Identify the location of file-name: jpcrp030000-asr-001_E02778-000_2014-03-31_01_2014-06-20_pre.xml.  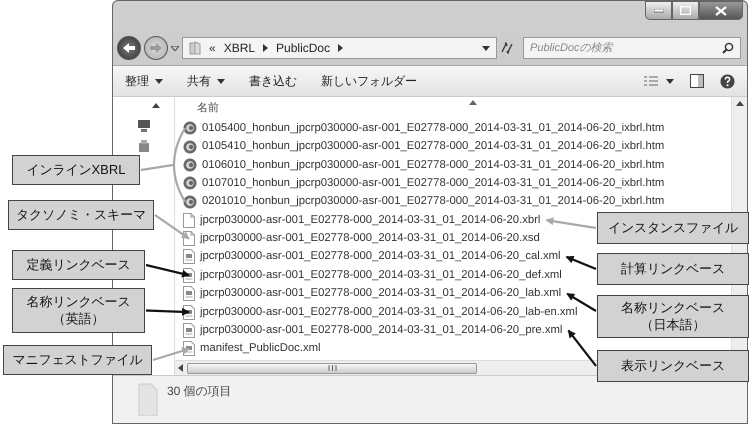
(381, 330).